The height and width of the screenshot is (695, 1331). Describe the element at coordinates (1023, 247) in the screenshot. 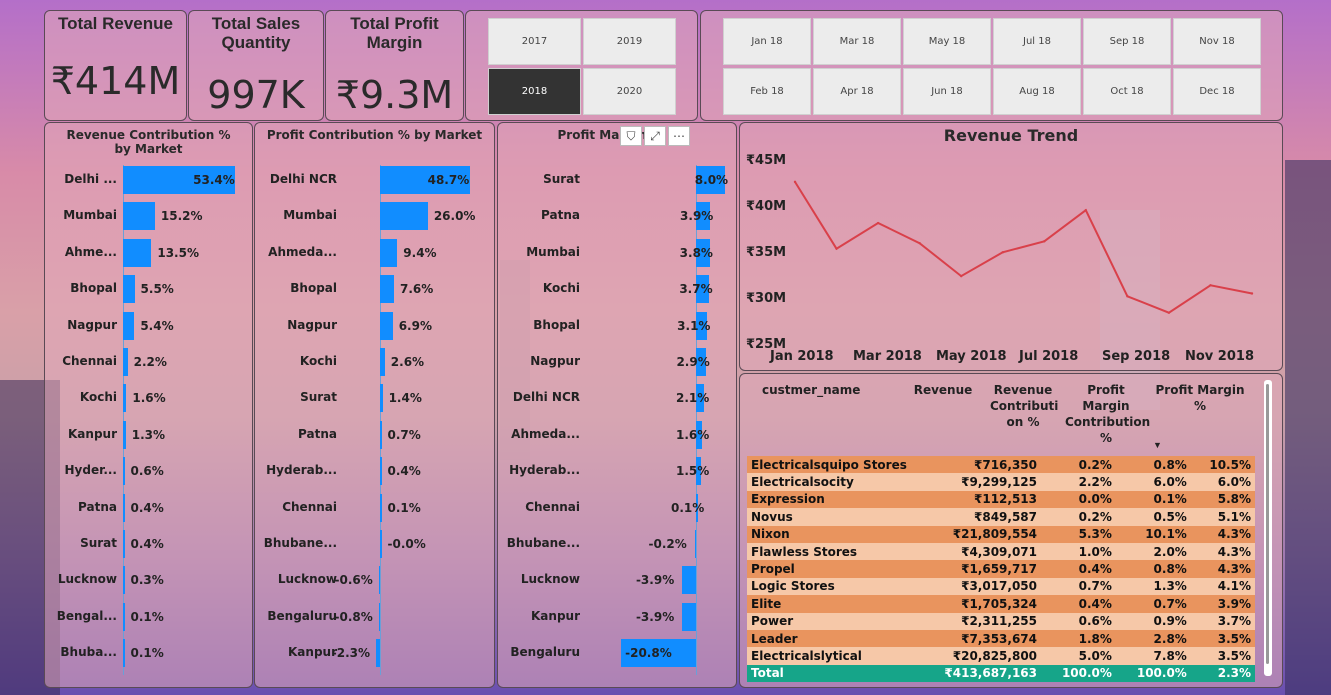

I see `revenue-series-line` at that location.